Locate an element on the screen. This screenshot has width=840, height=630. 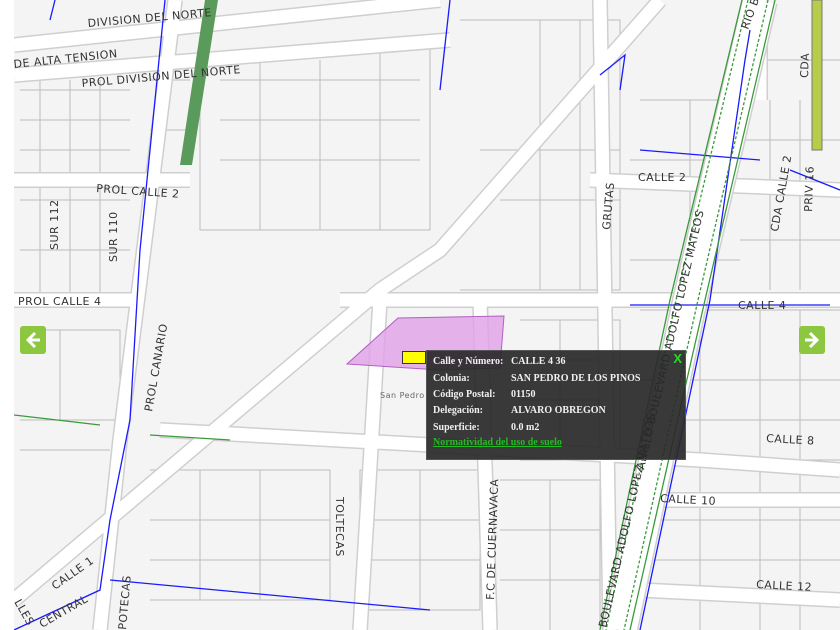
street-label: PROL CANARIO is located at coordinates (156, 368).